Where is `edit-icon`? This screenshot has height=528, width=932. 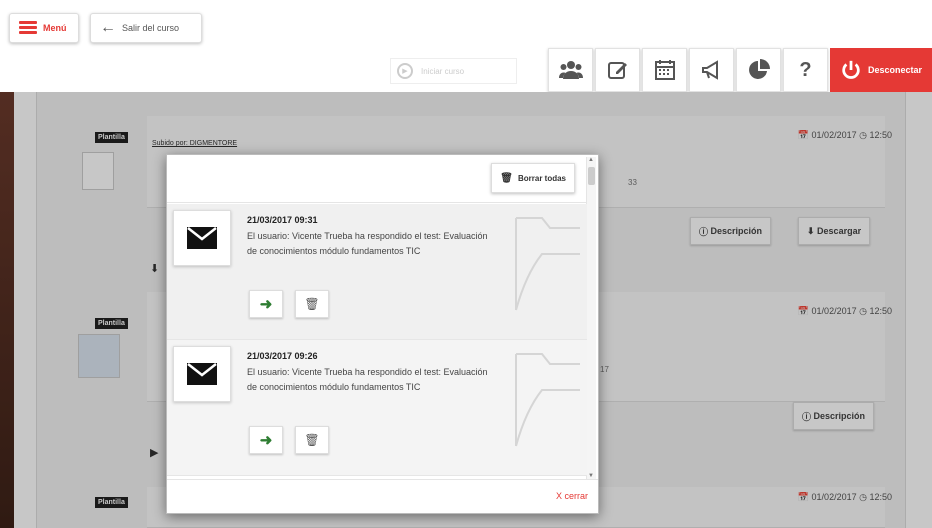
edit-icon is located at coordinates (617, 70).